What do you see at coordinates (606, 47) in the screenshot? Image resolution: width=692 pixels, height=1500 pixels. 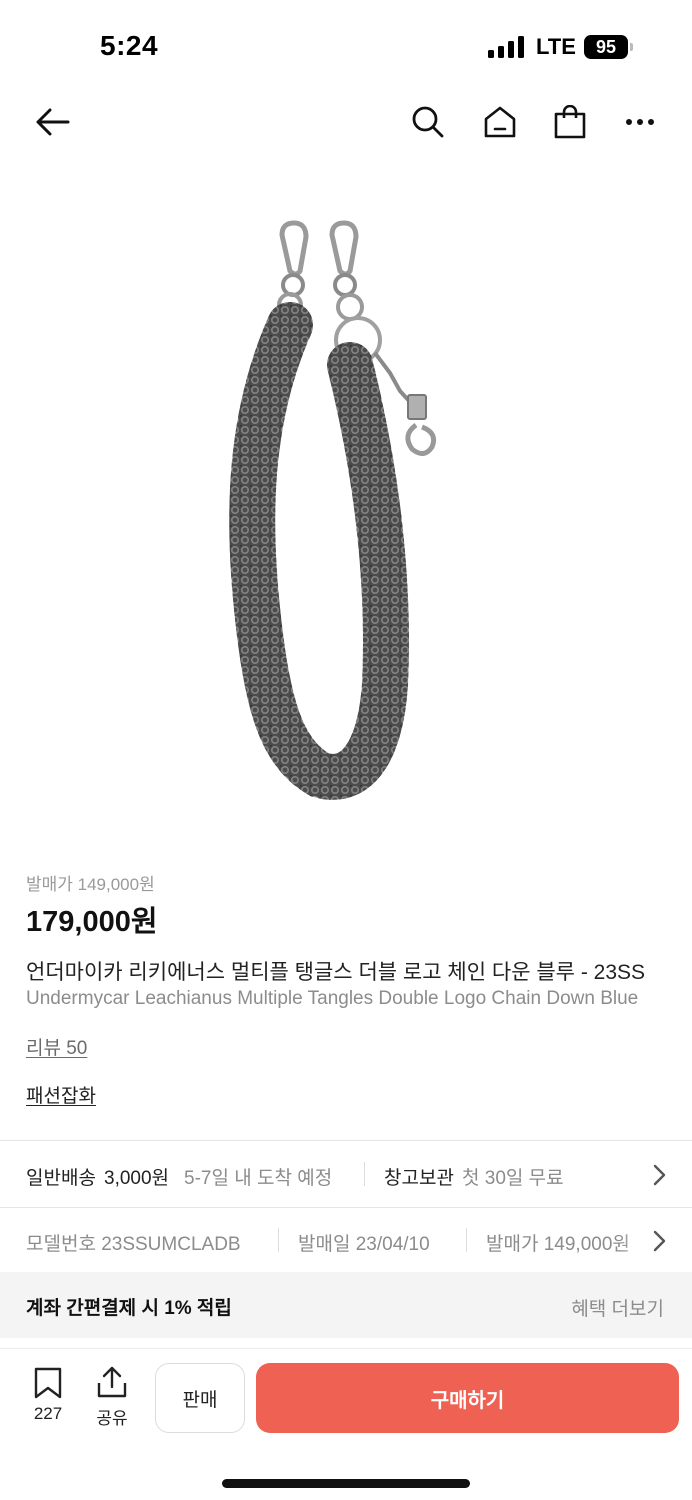 I see `battery-icon: 95` at bounding box center [606, 47].